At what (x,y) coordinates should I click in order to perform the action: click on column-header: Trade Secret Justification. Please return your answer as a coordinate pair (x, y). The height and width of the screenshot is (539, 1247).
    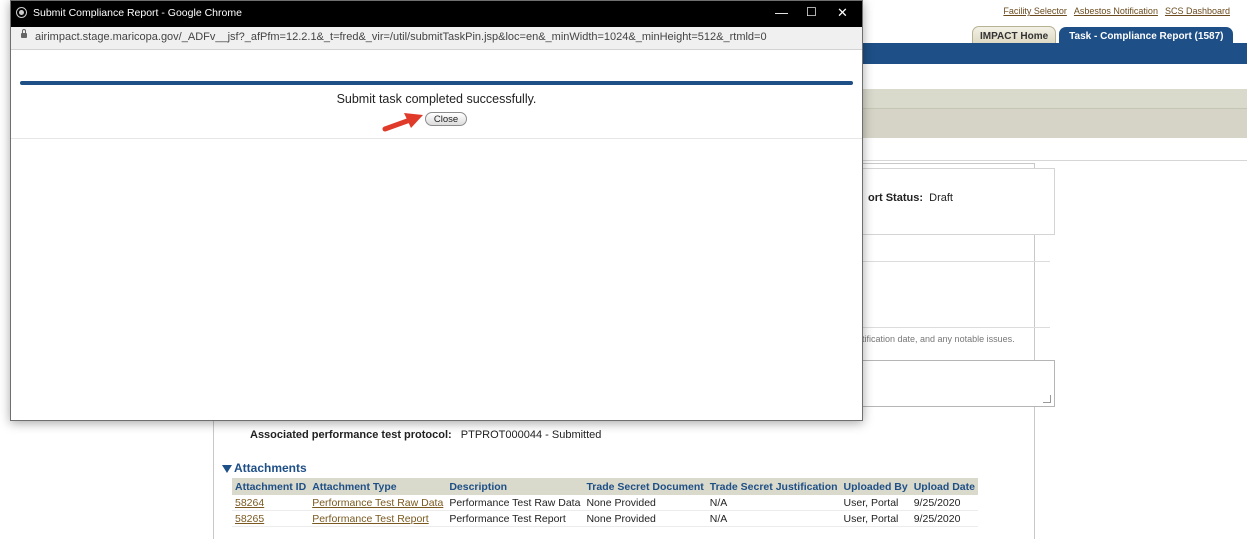
    Looking at the image, I should click on (773, 486).